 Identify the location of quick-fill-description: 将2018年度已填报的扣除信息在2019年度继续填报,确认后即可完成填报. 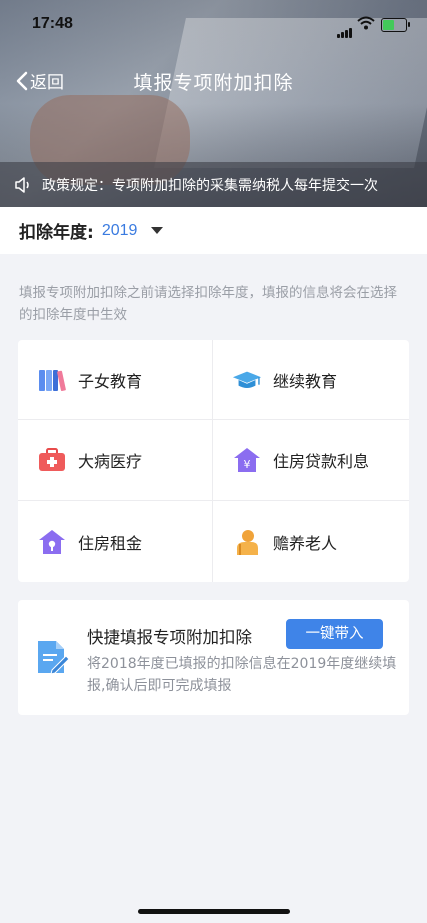
(242, 675).